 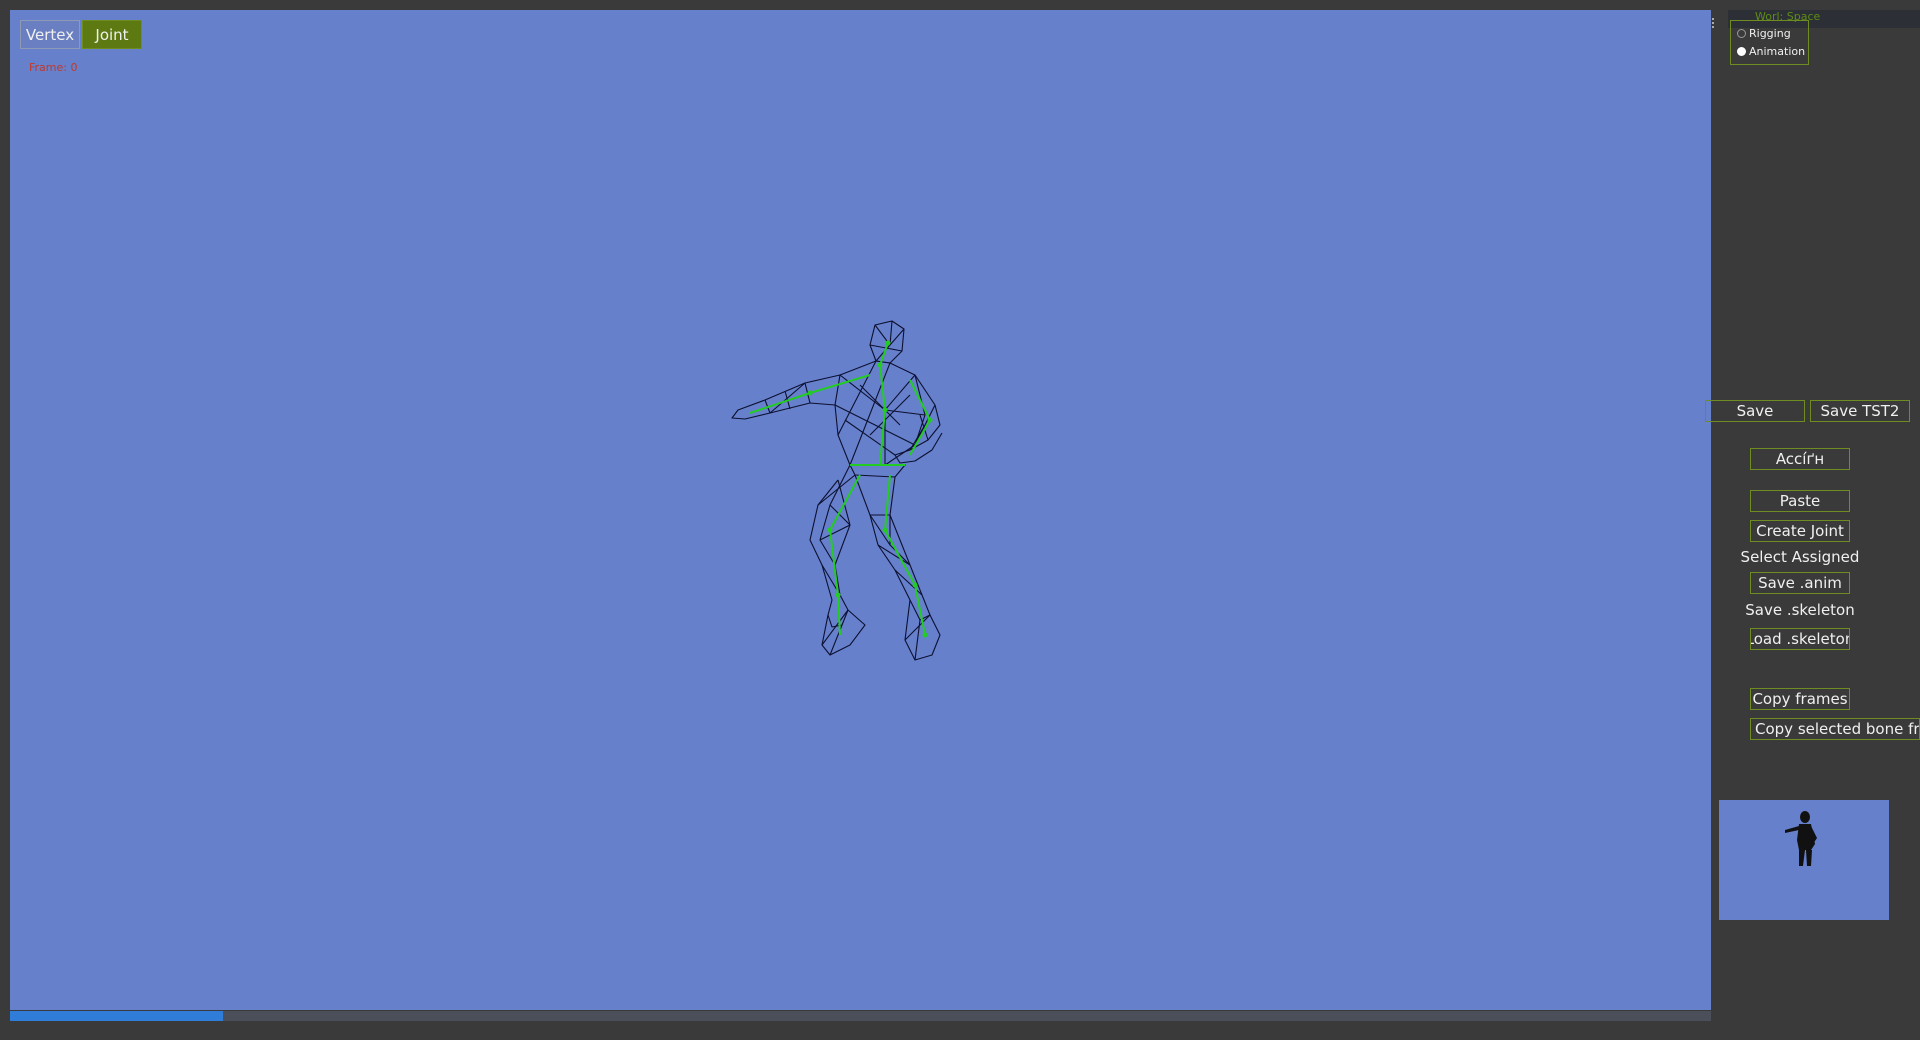 What do you see at coordinates (53, 67) in the screenshot?
I see `frame-counter: Frame: 0` at bounding box center [53, 67].